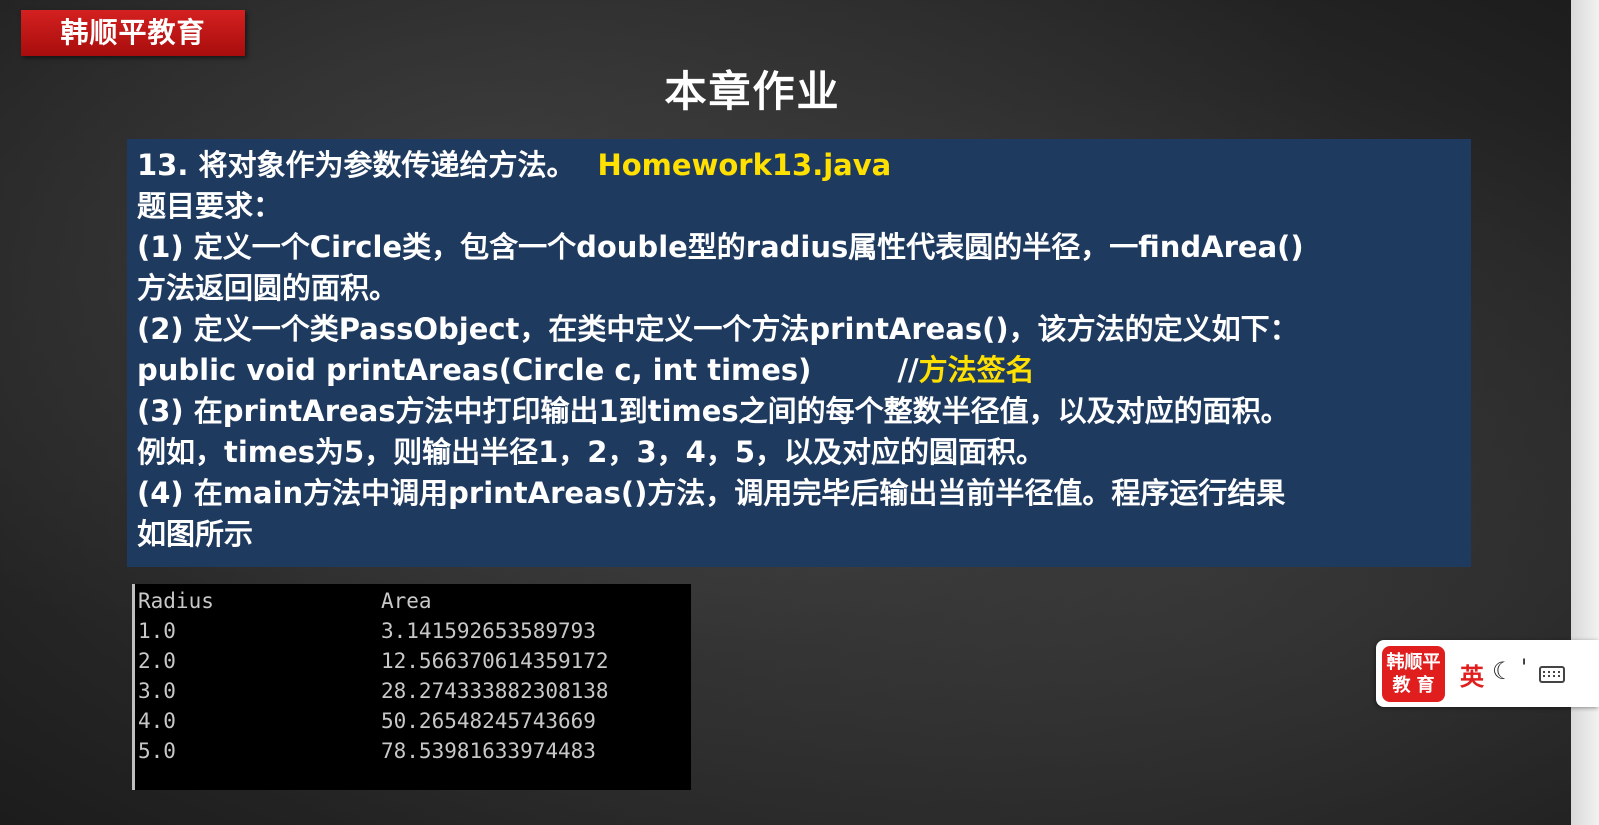 Image resolution: width=1599 pixels, height=825 pixels. I want to click on page-title: 本章作业, so click(752, 91).